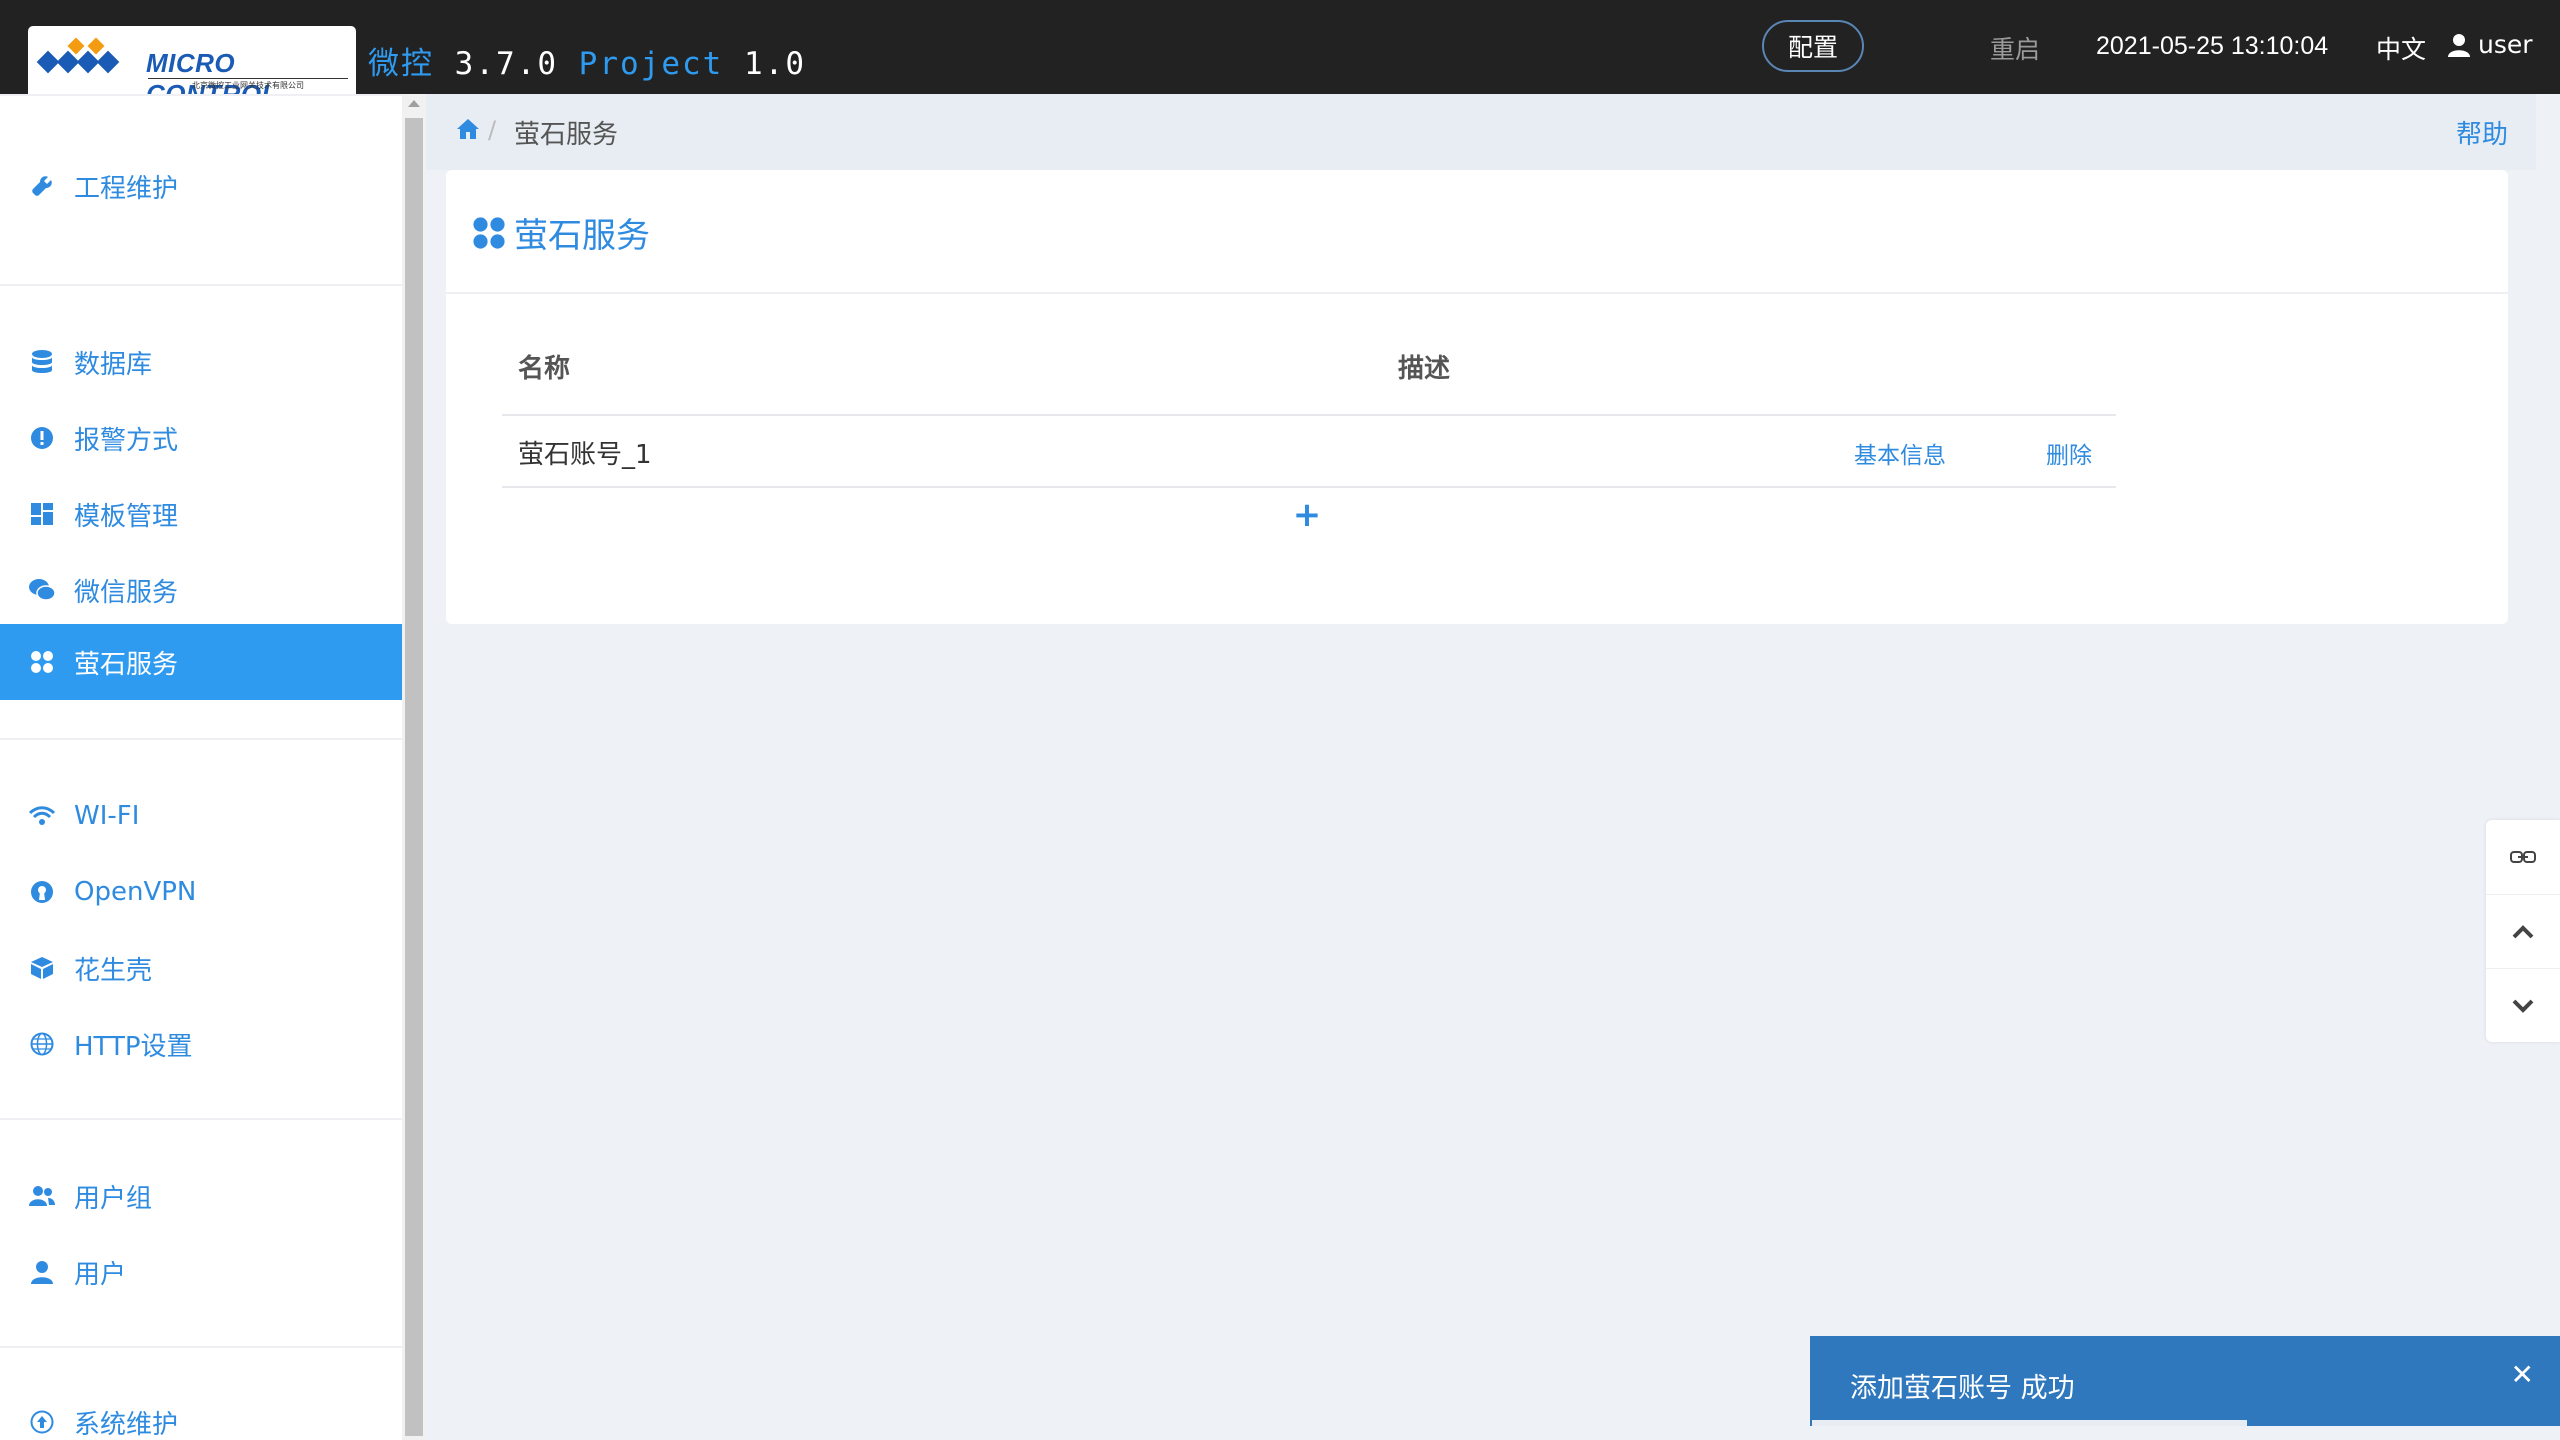 This screenshot has width=2560, height=1440. I want to click on app-title: 微控 3.7.0 Project 1.0, so click(587, 60).